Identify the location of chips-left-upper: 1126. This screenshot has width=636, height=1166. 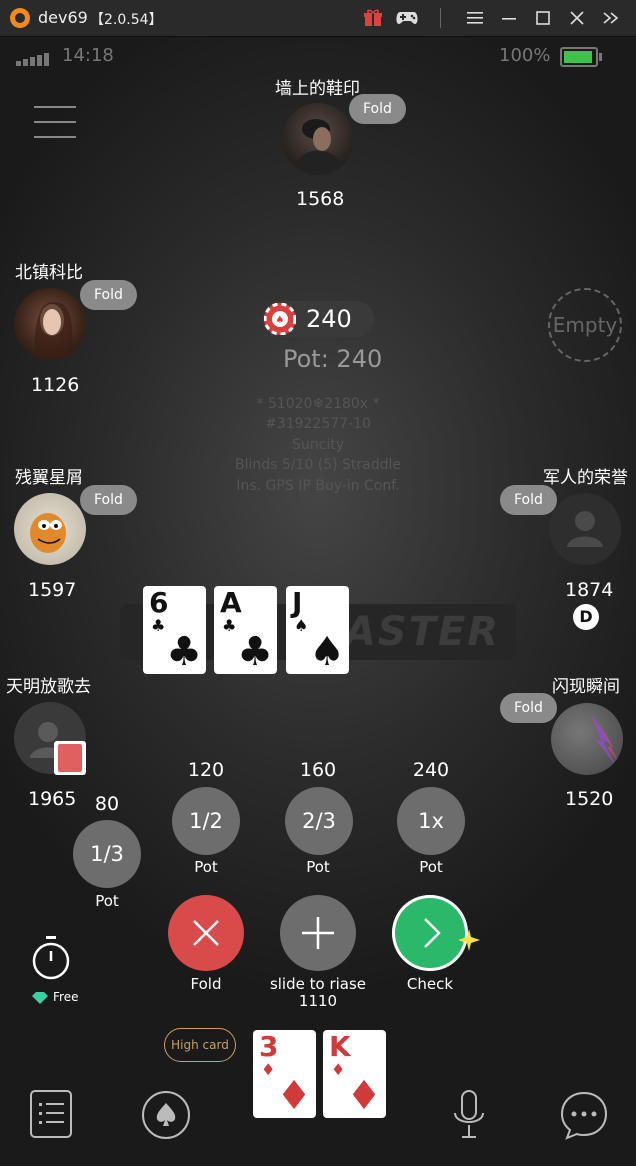
(55, 385).